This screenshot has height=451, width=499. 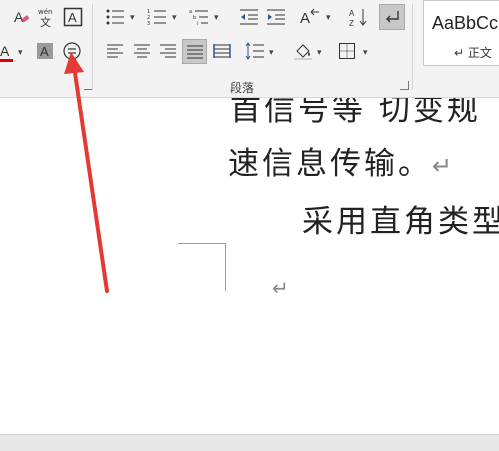 I want to click on document-line-text: 采用直角类型, so click(x=400, y=222).